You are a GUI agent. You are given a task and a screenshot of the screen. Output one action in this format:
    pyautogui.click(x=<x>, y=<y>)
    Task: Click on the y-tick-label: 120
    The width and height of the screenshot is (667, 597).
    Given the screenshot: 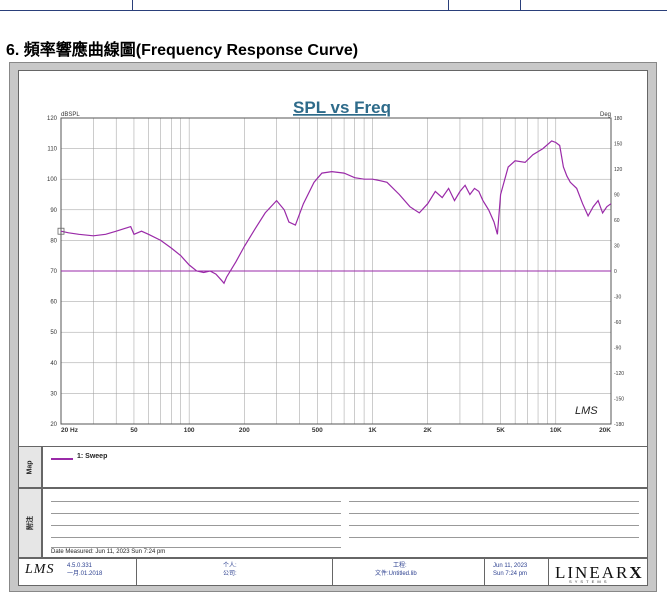 What is the action you would take?
    pyautogui.click(x=52, y=119)
    